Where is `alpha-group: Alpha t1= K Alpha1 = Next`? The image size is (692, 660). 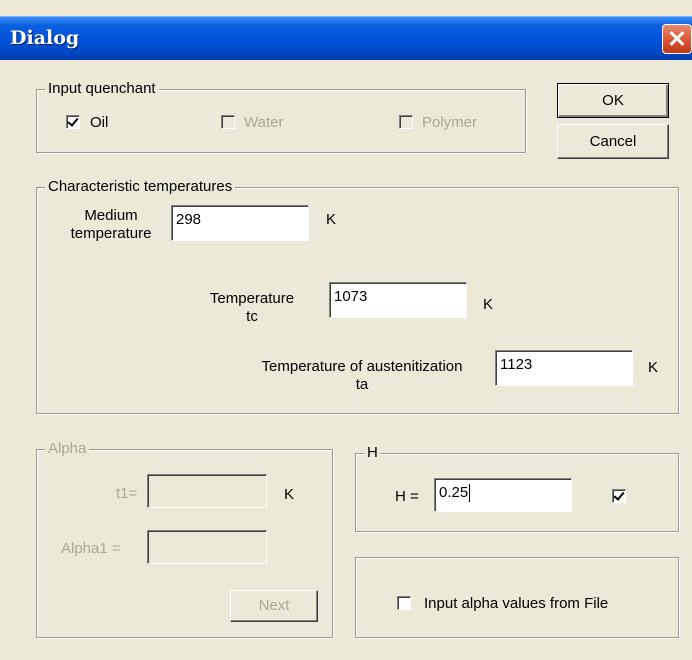 alpha-group: Alpha t1= K Alpha1 = Next is located at coordinates (184, 539).